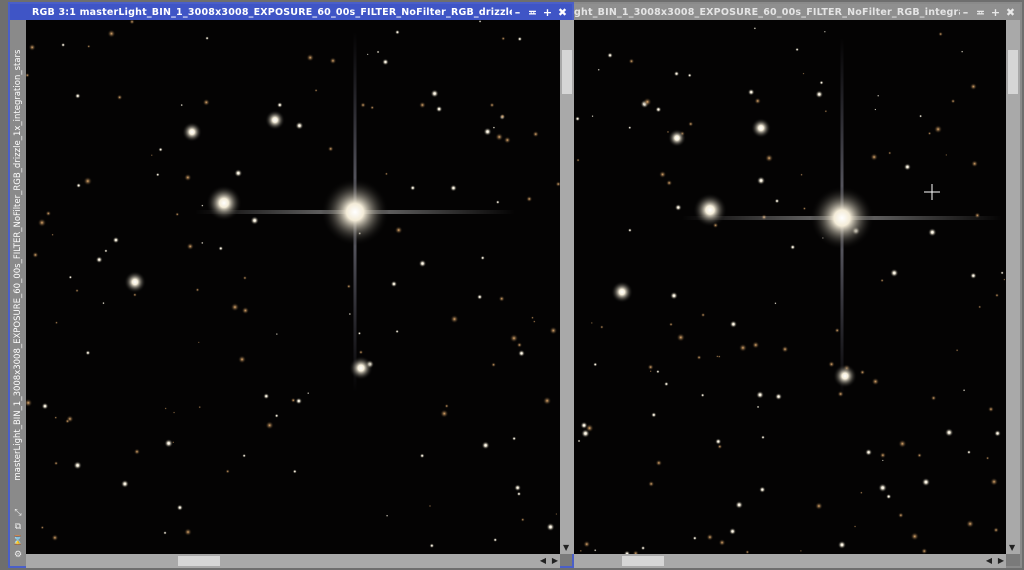  Describe the element at coordinates (17, 541) in the screenshot. I see `hourglass-icon: ⌛` at that location.